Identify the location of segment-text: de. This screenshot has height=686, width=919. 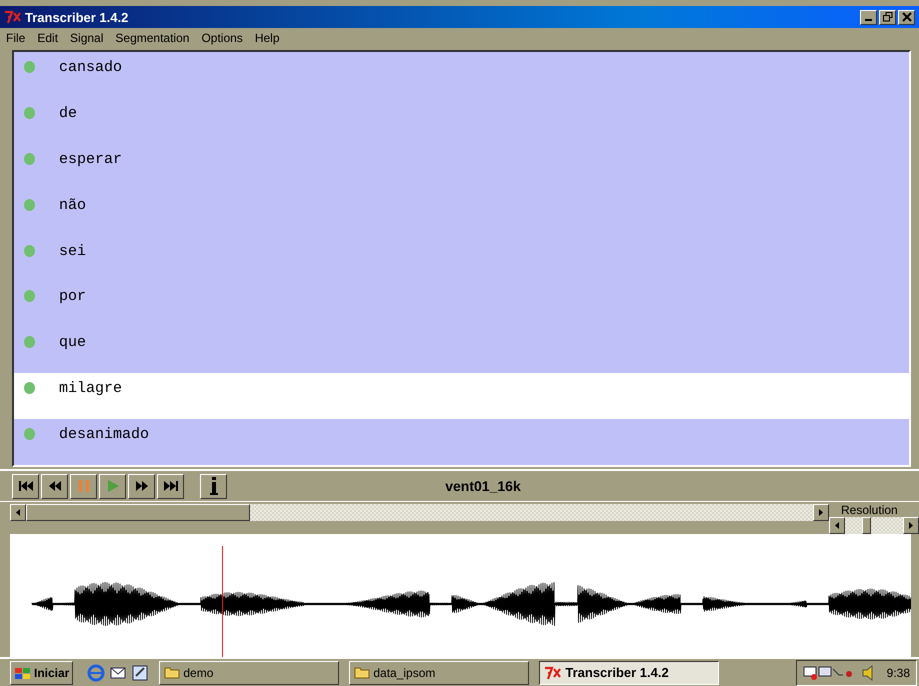
(68, 113).